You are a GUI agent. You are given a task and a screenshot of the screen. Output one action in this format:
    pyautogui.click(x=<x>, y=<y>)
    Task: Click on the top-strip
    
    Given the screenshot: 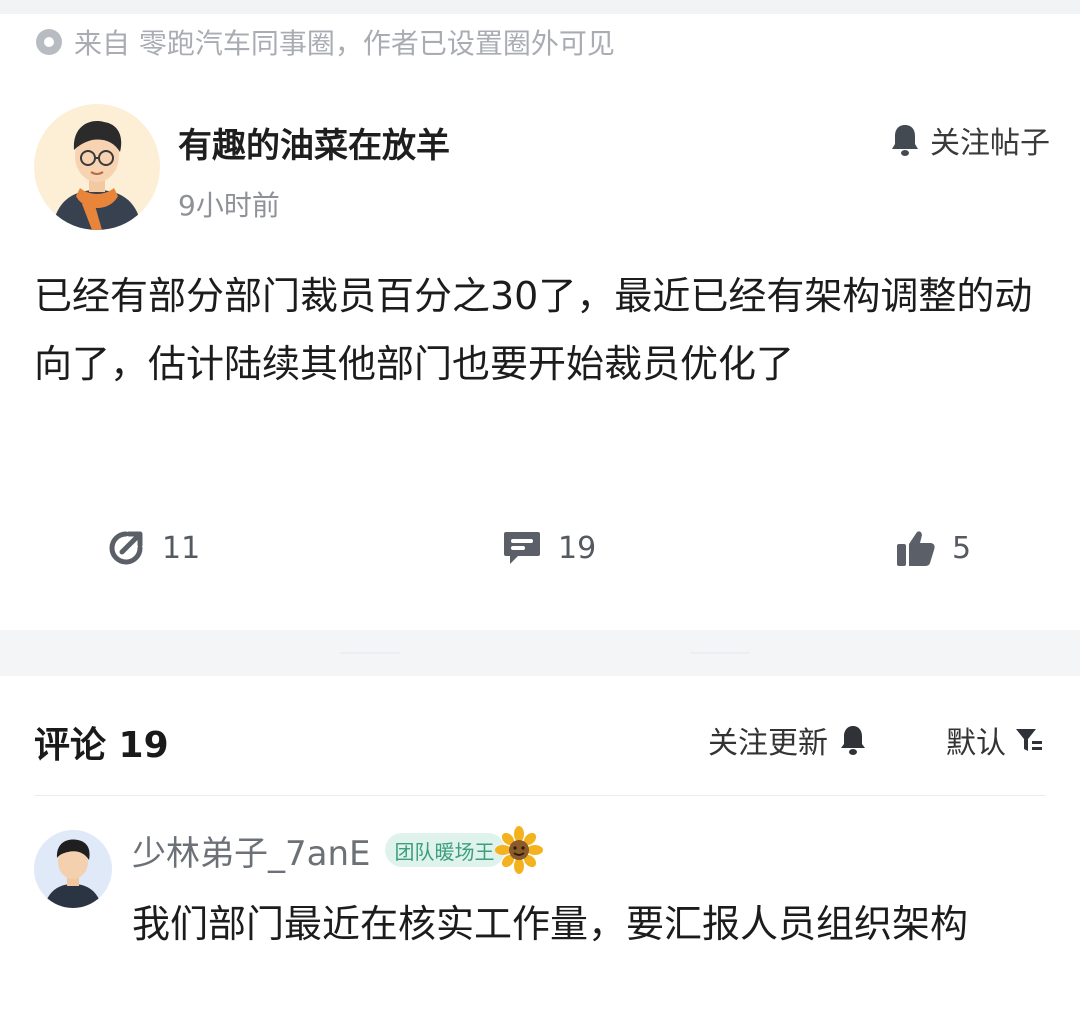 What is the action you would take?
    pyautogui.click(x=540, y=7)
    